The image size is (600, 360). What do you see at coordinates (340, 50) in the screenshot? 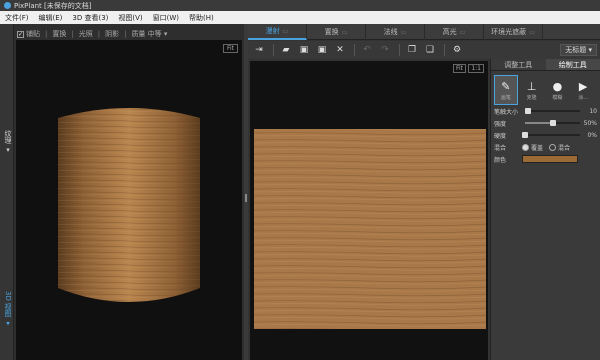
I see `close-icon: ✕` at bounding box center [340, 50].